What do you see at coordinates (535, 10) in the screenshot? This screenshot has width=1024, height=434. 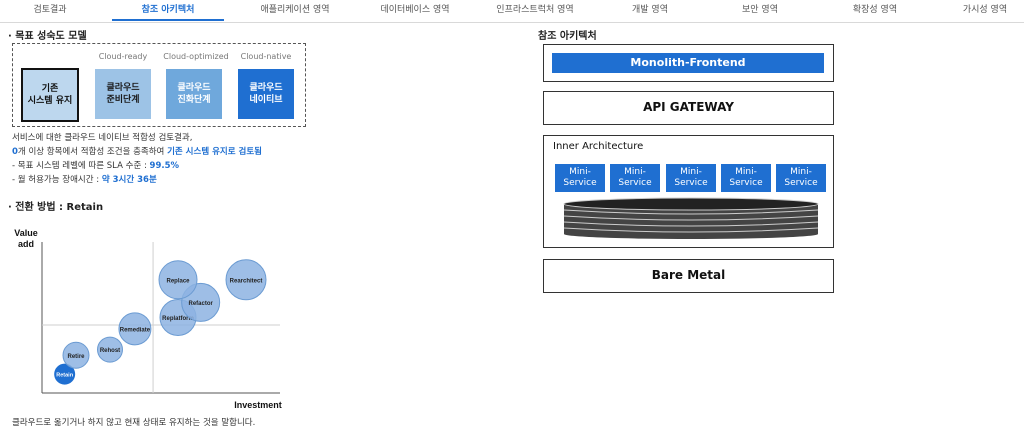 I see `tab-infrastructure: 인프라스트럭처 영역` at bounding box center [535, 10].